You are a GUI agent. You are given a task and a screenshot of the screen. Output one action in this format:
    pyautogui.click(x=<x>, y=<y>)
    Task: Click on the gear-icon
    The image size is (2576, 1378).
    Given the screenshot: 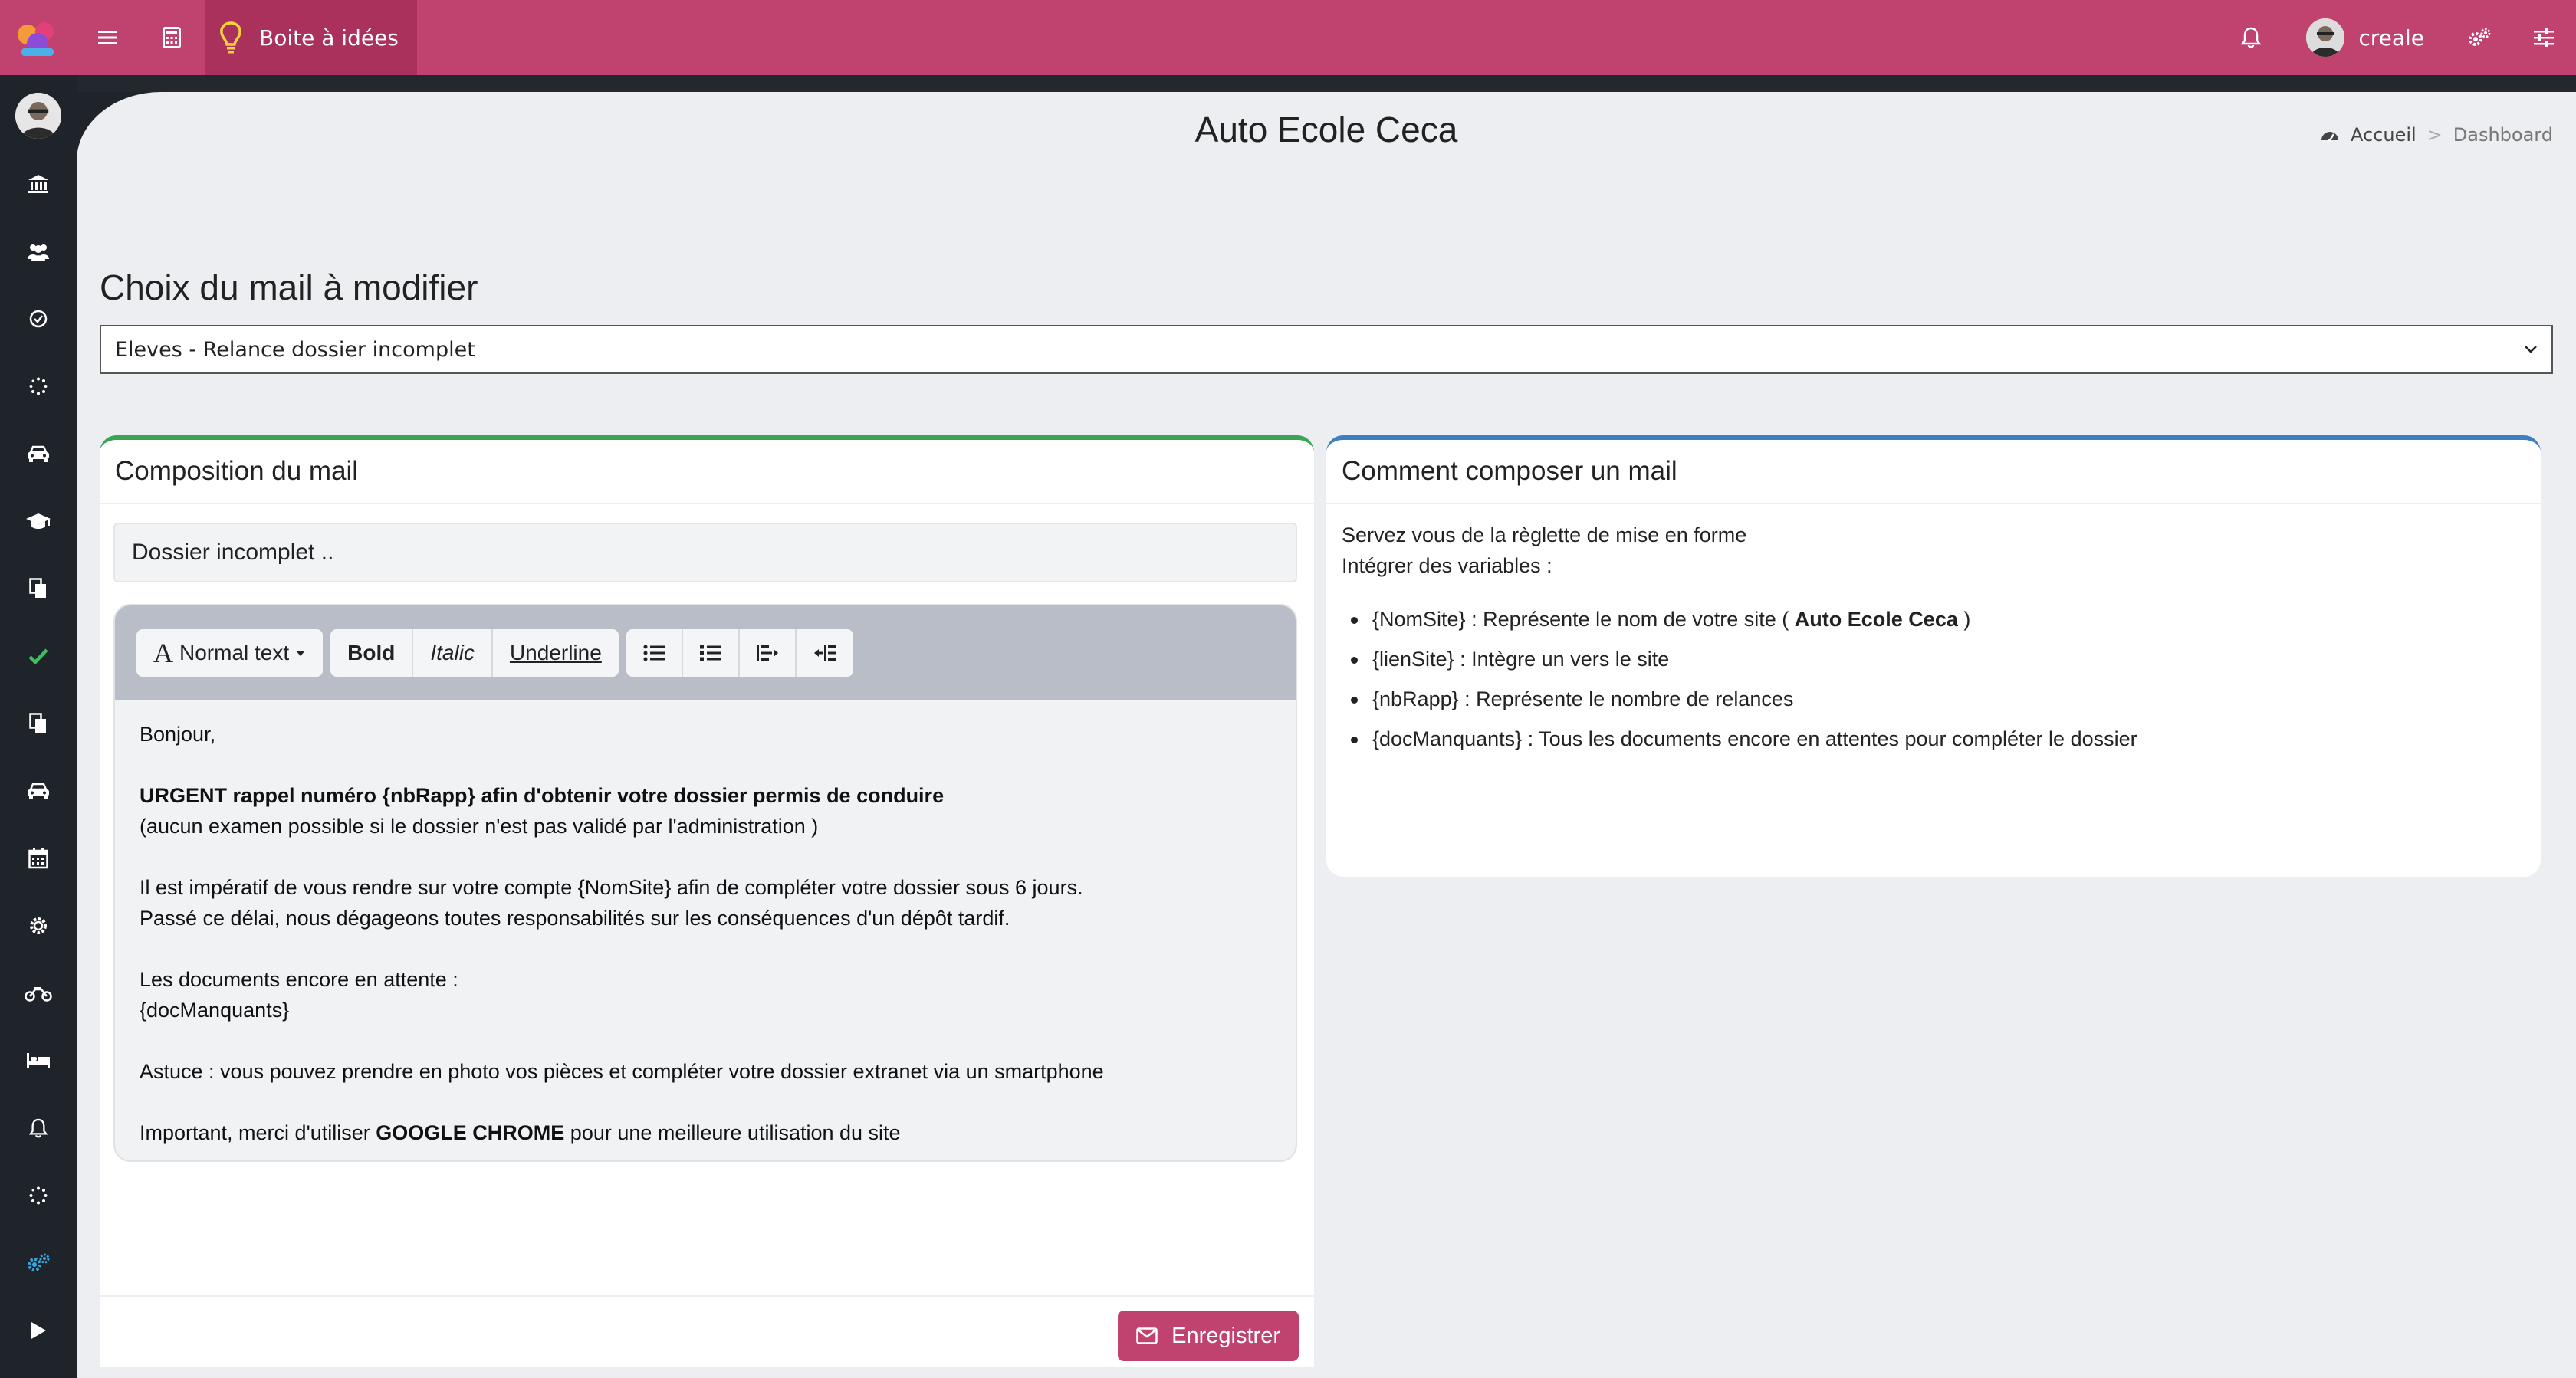 What is the action you would take?
    pyautogui.click(x=39, y=925)
    